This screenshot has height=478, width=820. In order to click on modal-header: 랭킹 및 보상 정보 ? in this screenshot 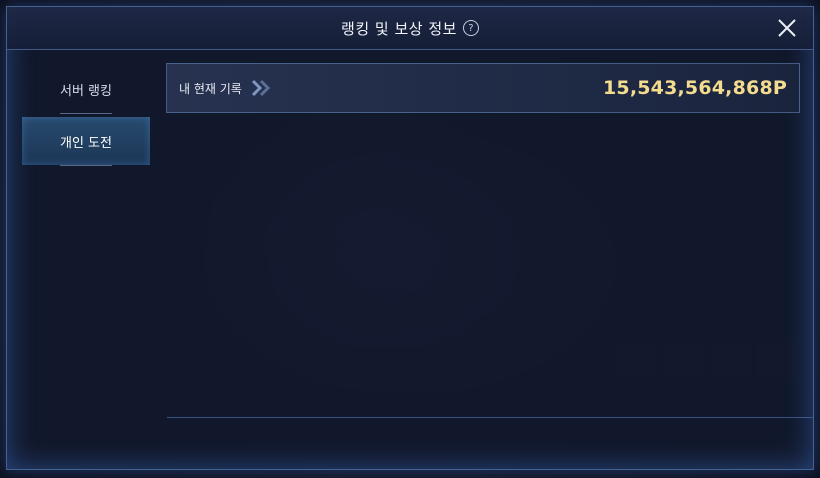, I will do `click(410, 28)`.